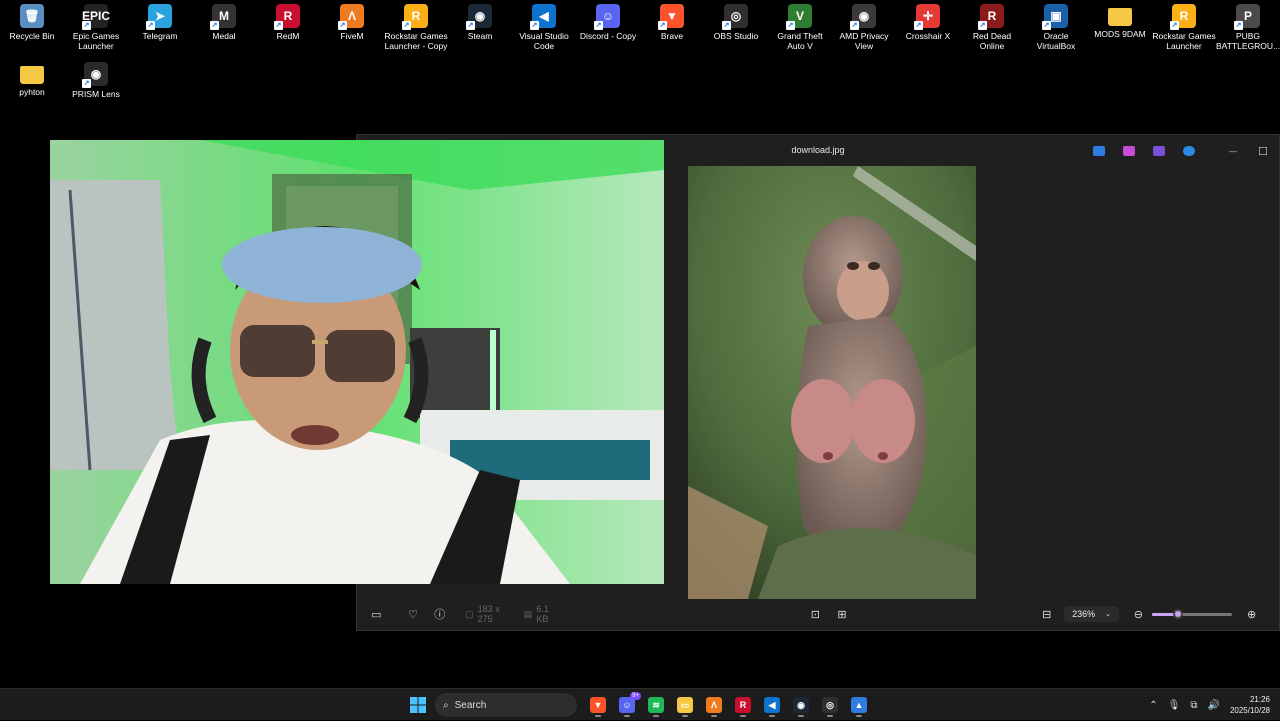 Image resolution: width=1280 pixels, height=721 pixels. I want to click on chevron-up-icon: ⌃, so click(1153, 705).